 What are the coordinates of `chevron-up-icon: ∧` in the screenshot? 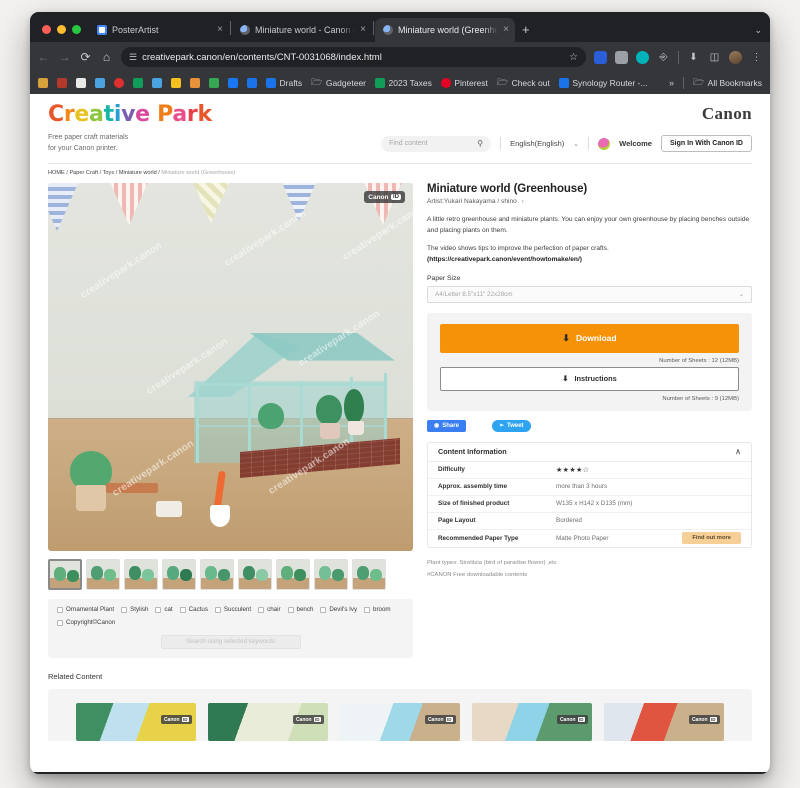 It's located at (738, 451).